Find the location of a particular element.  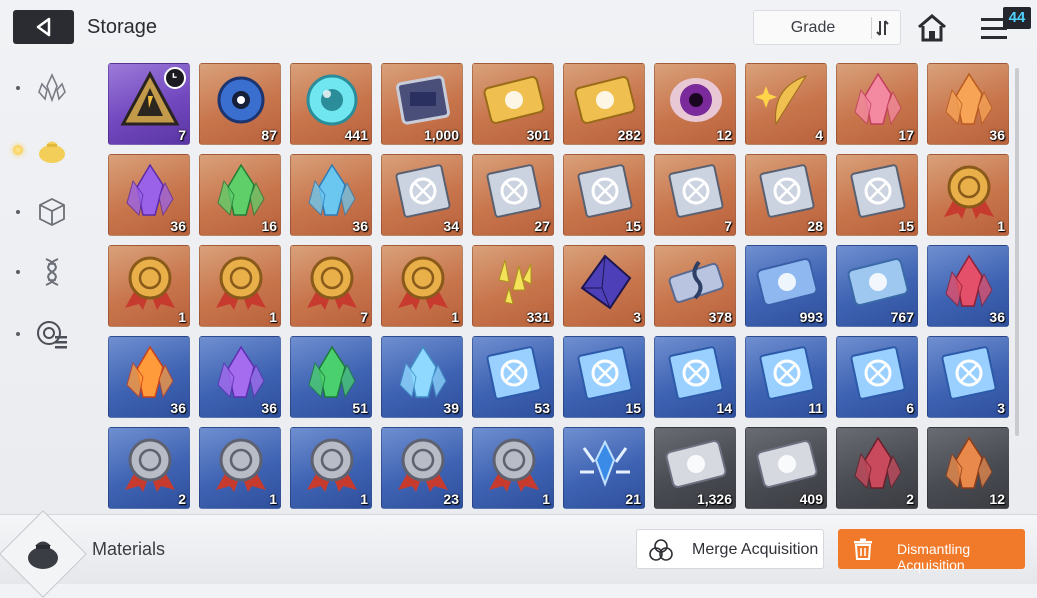

inventory-slot: 23 is located at coordinates (422, 468).